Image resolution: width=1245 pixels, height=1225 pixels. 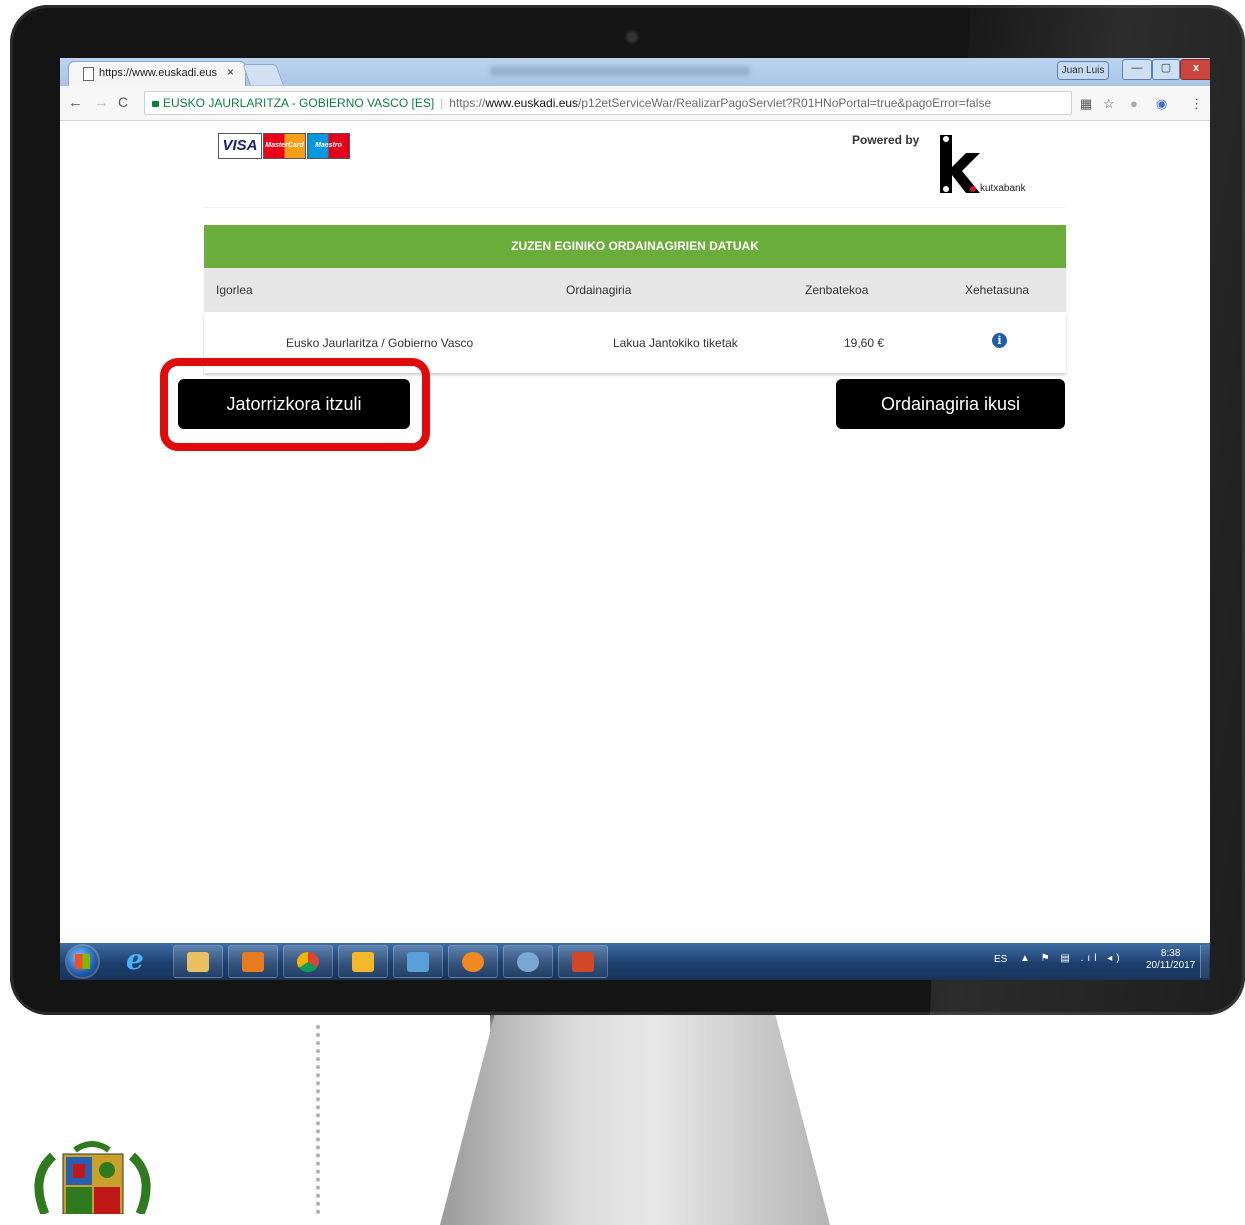 I want to click on windows-flag-icon, so click(x=82, y=961).